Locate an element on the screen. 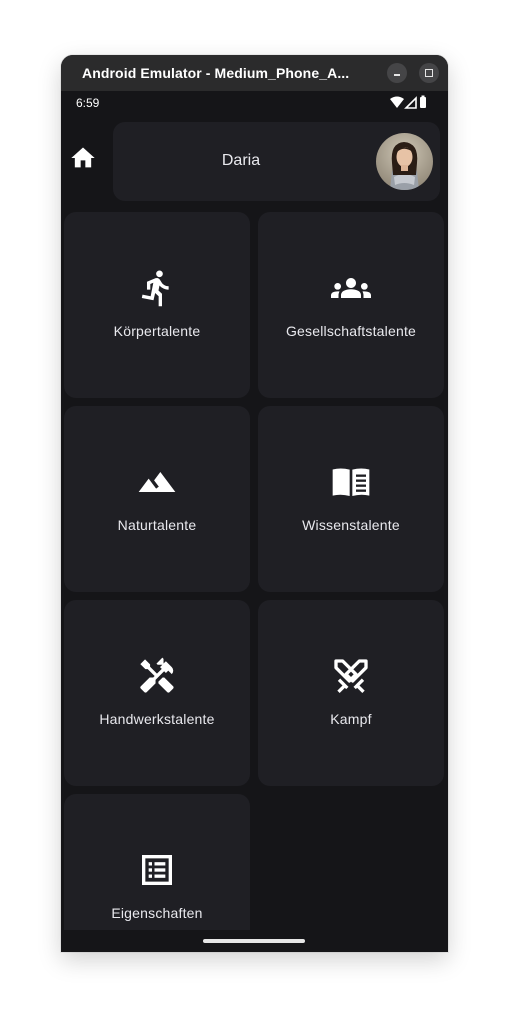  book-icon is located at coordinates (351, 482).